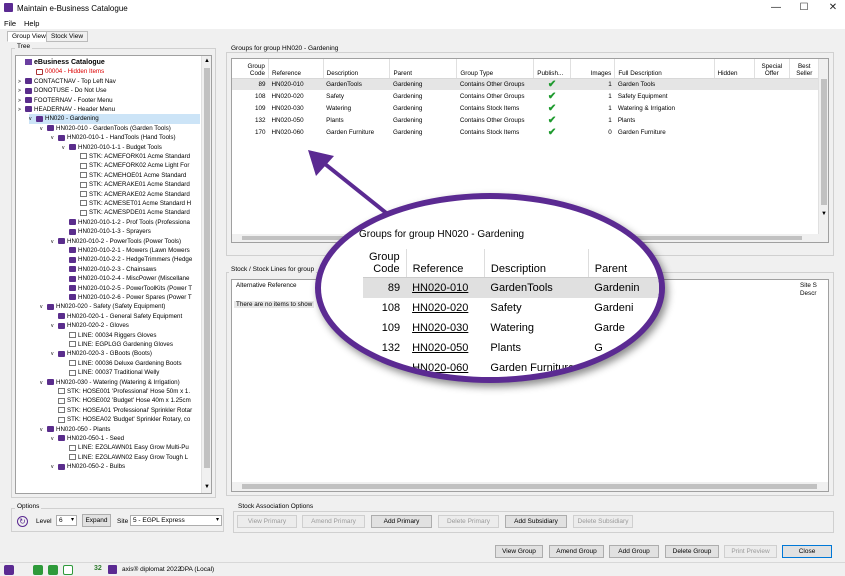 This screenshot has width=845, height=576. Describe the element at coordinates (9, 570) in the screenshot. I see `up-arrow-icon` at that location.